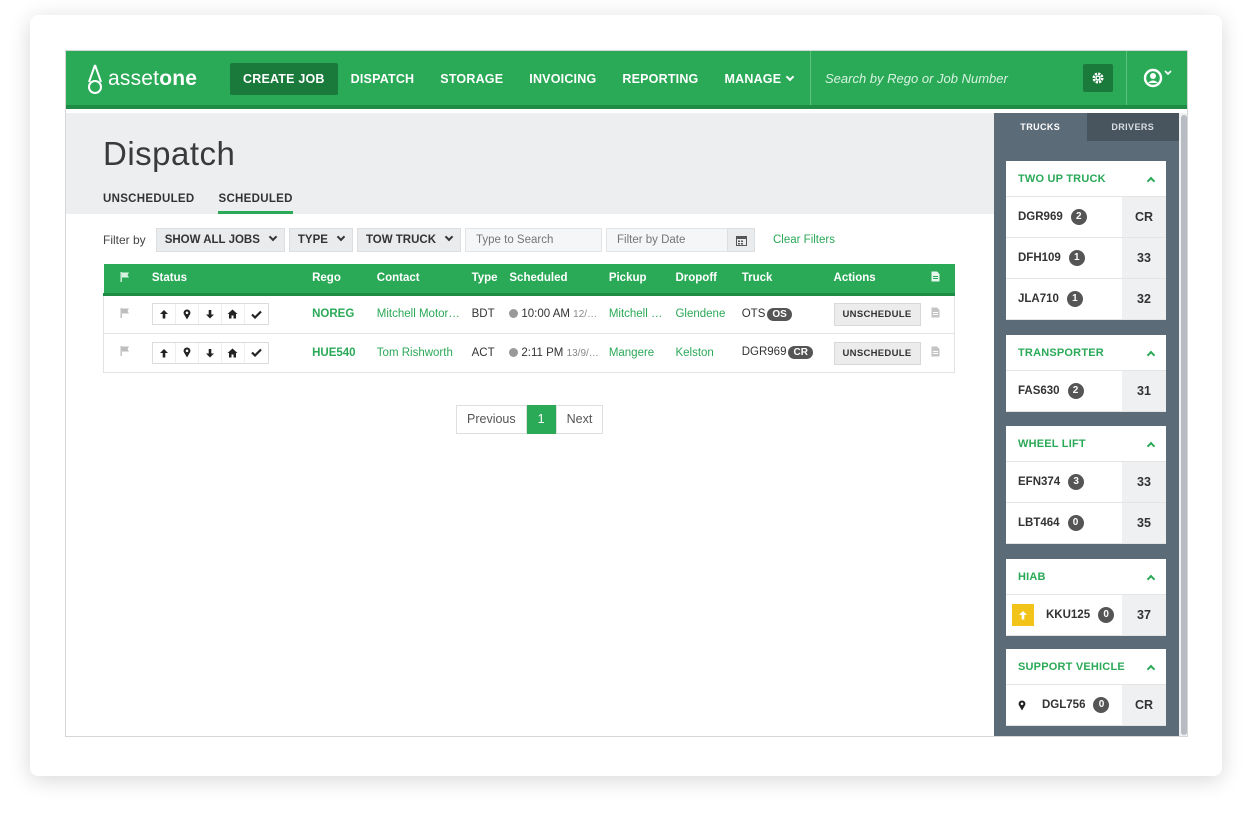 The height and width of the screenshot is (822, 1253). I want to click on nav-dispatch: DISPATCH, so click(383, 79).